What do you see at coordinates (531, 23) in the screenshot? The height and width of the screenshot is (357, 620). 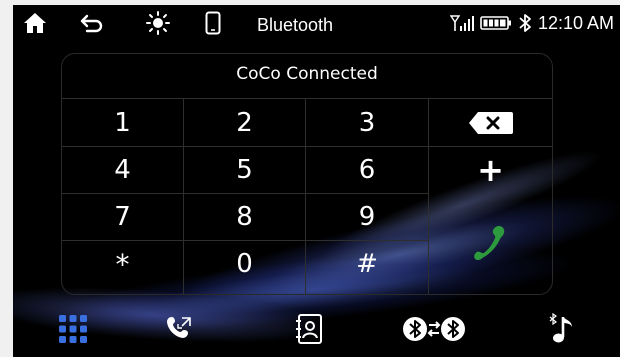 I see `status-indicators: 12:10 AM` at bounding box center [531, 23].